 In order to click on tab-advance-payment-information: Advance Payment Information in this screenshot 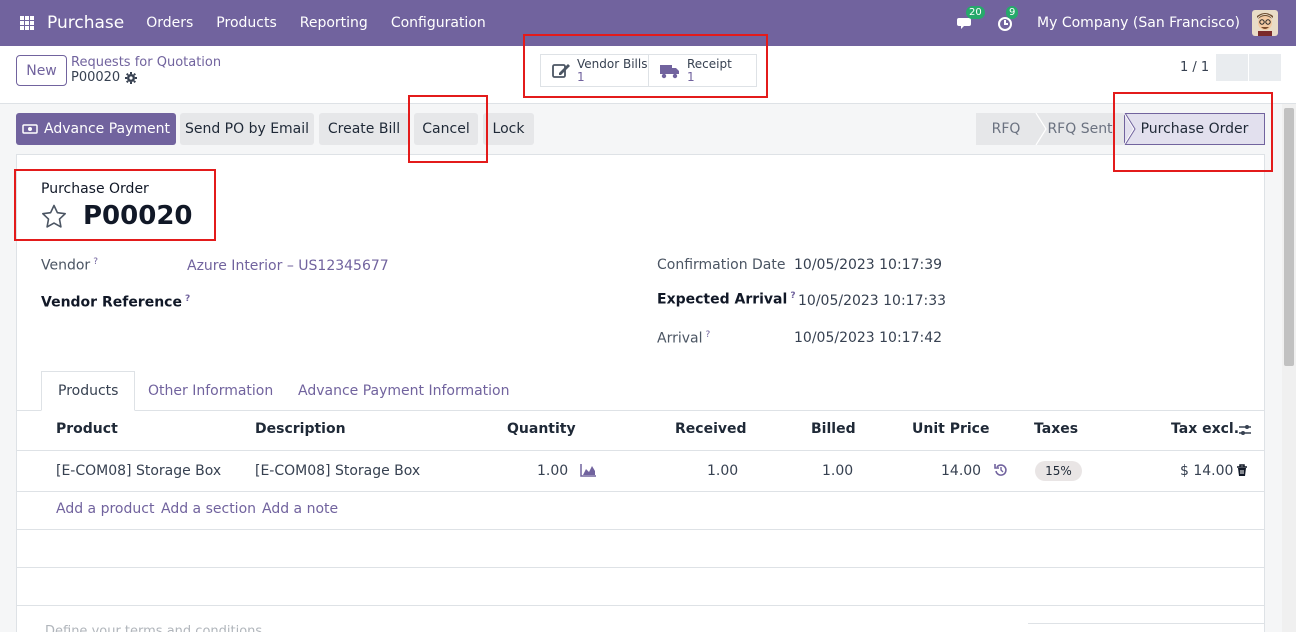, I will do `click(404, 391)`.